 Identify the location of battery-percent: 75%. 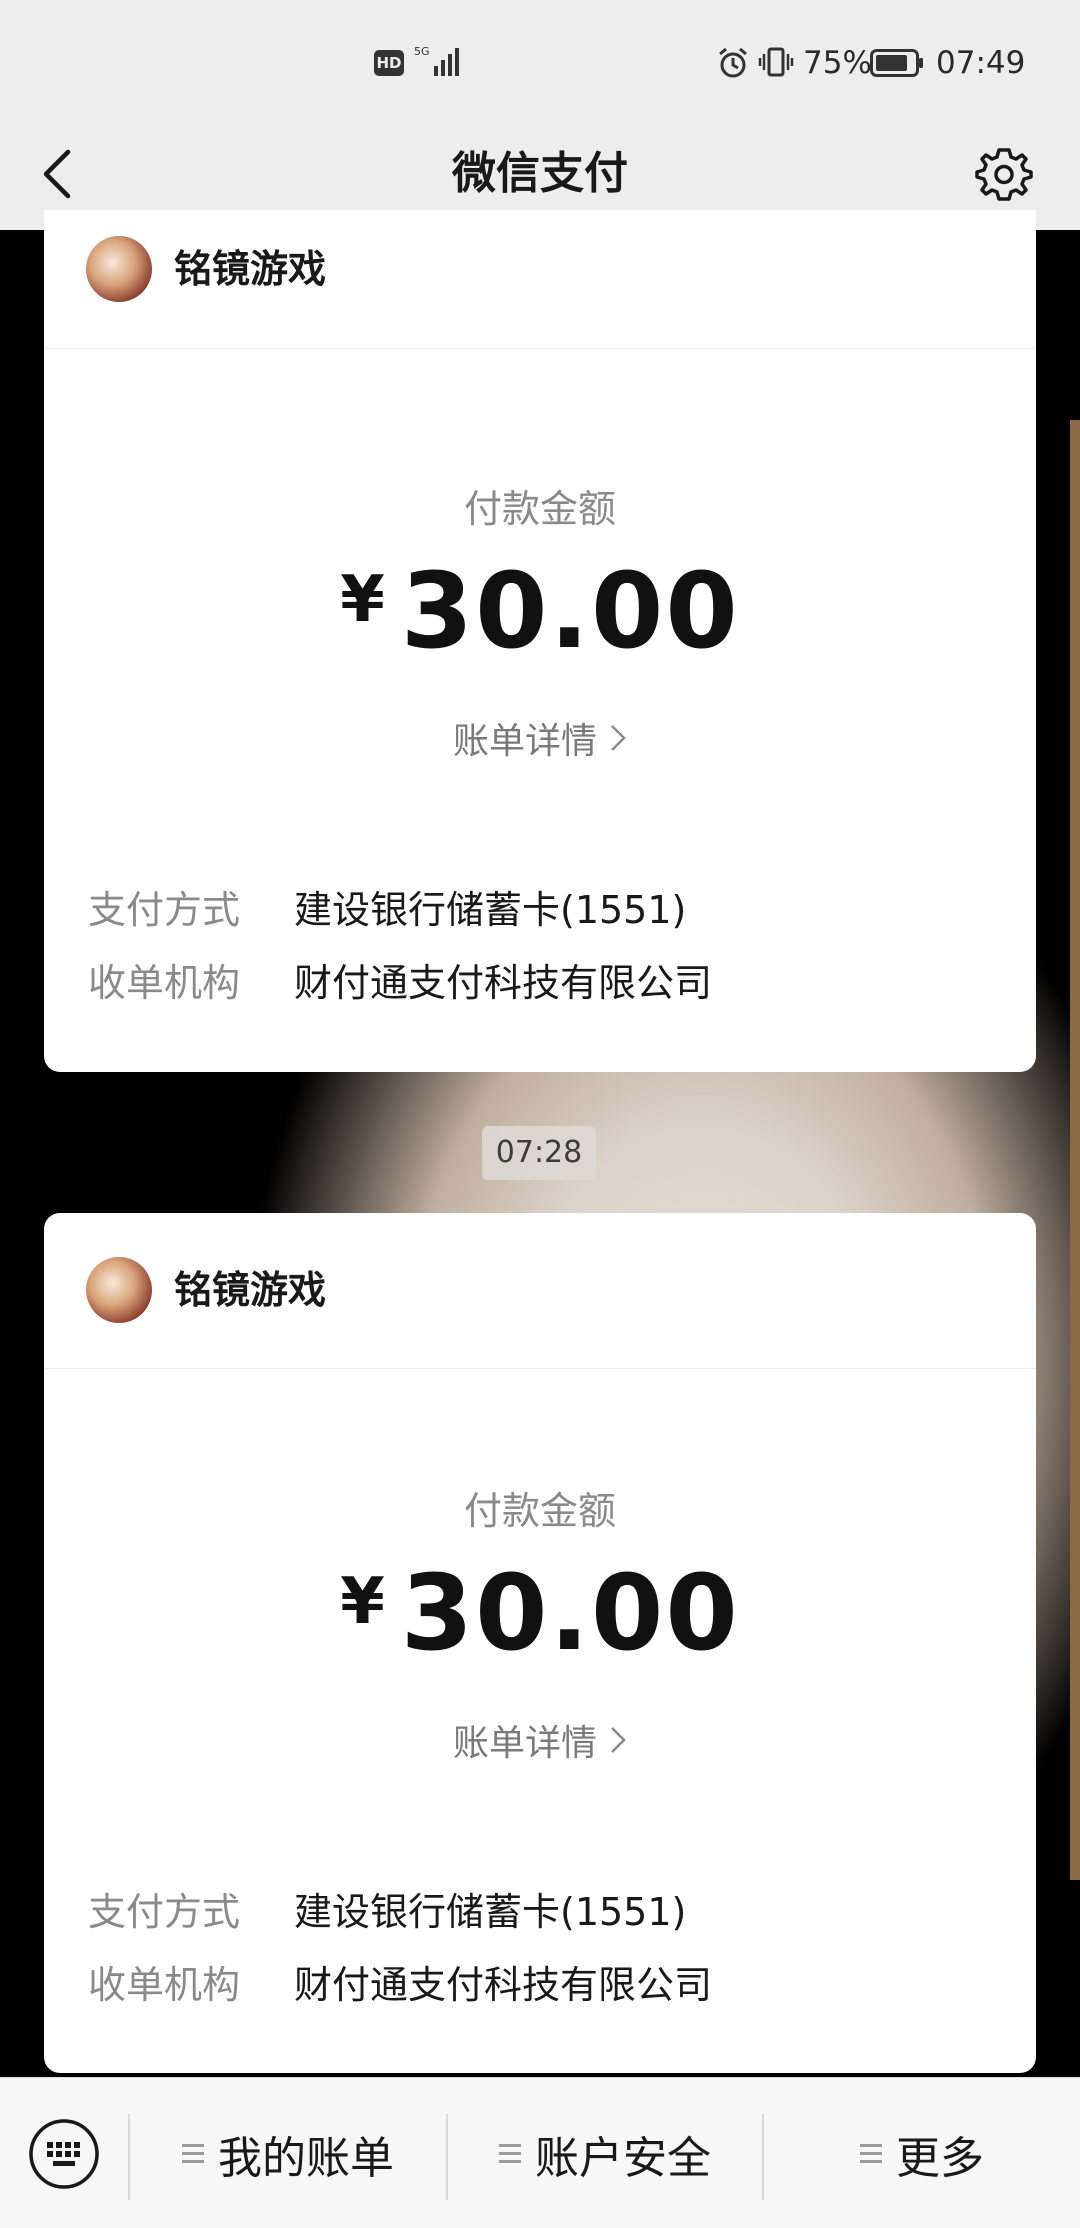
(837, 63).